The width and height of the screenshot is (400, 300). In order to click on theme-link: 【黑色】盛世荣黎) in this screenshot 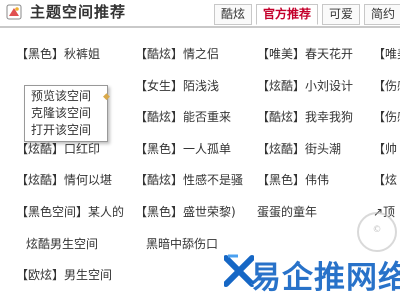, I will do `click(185, 211)`.